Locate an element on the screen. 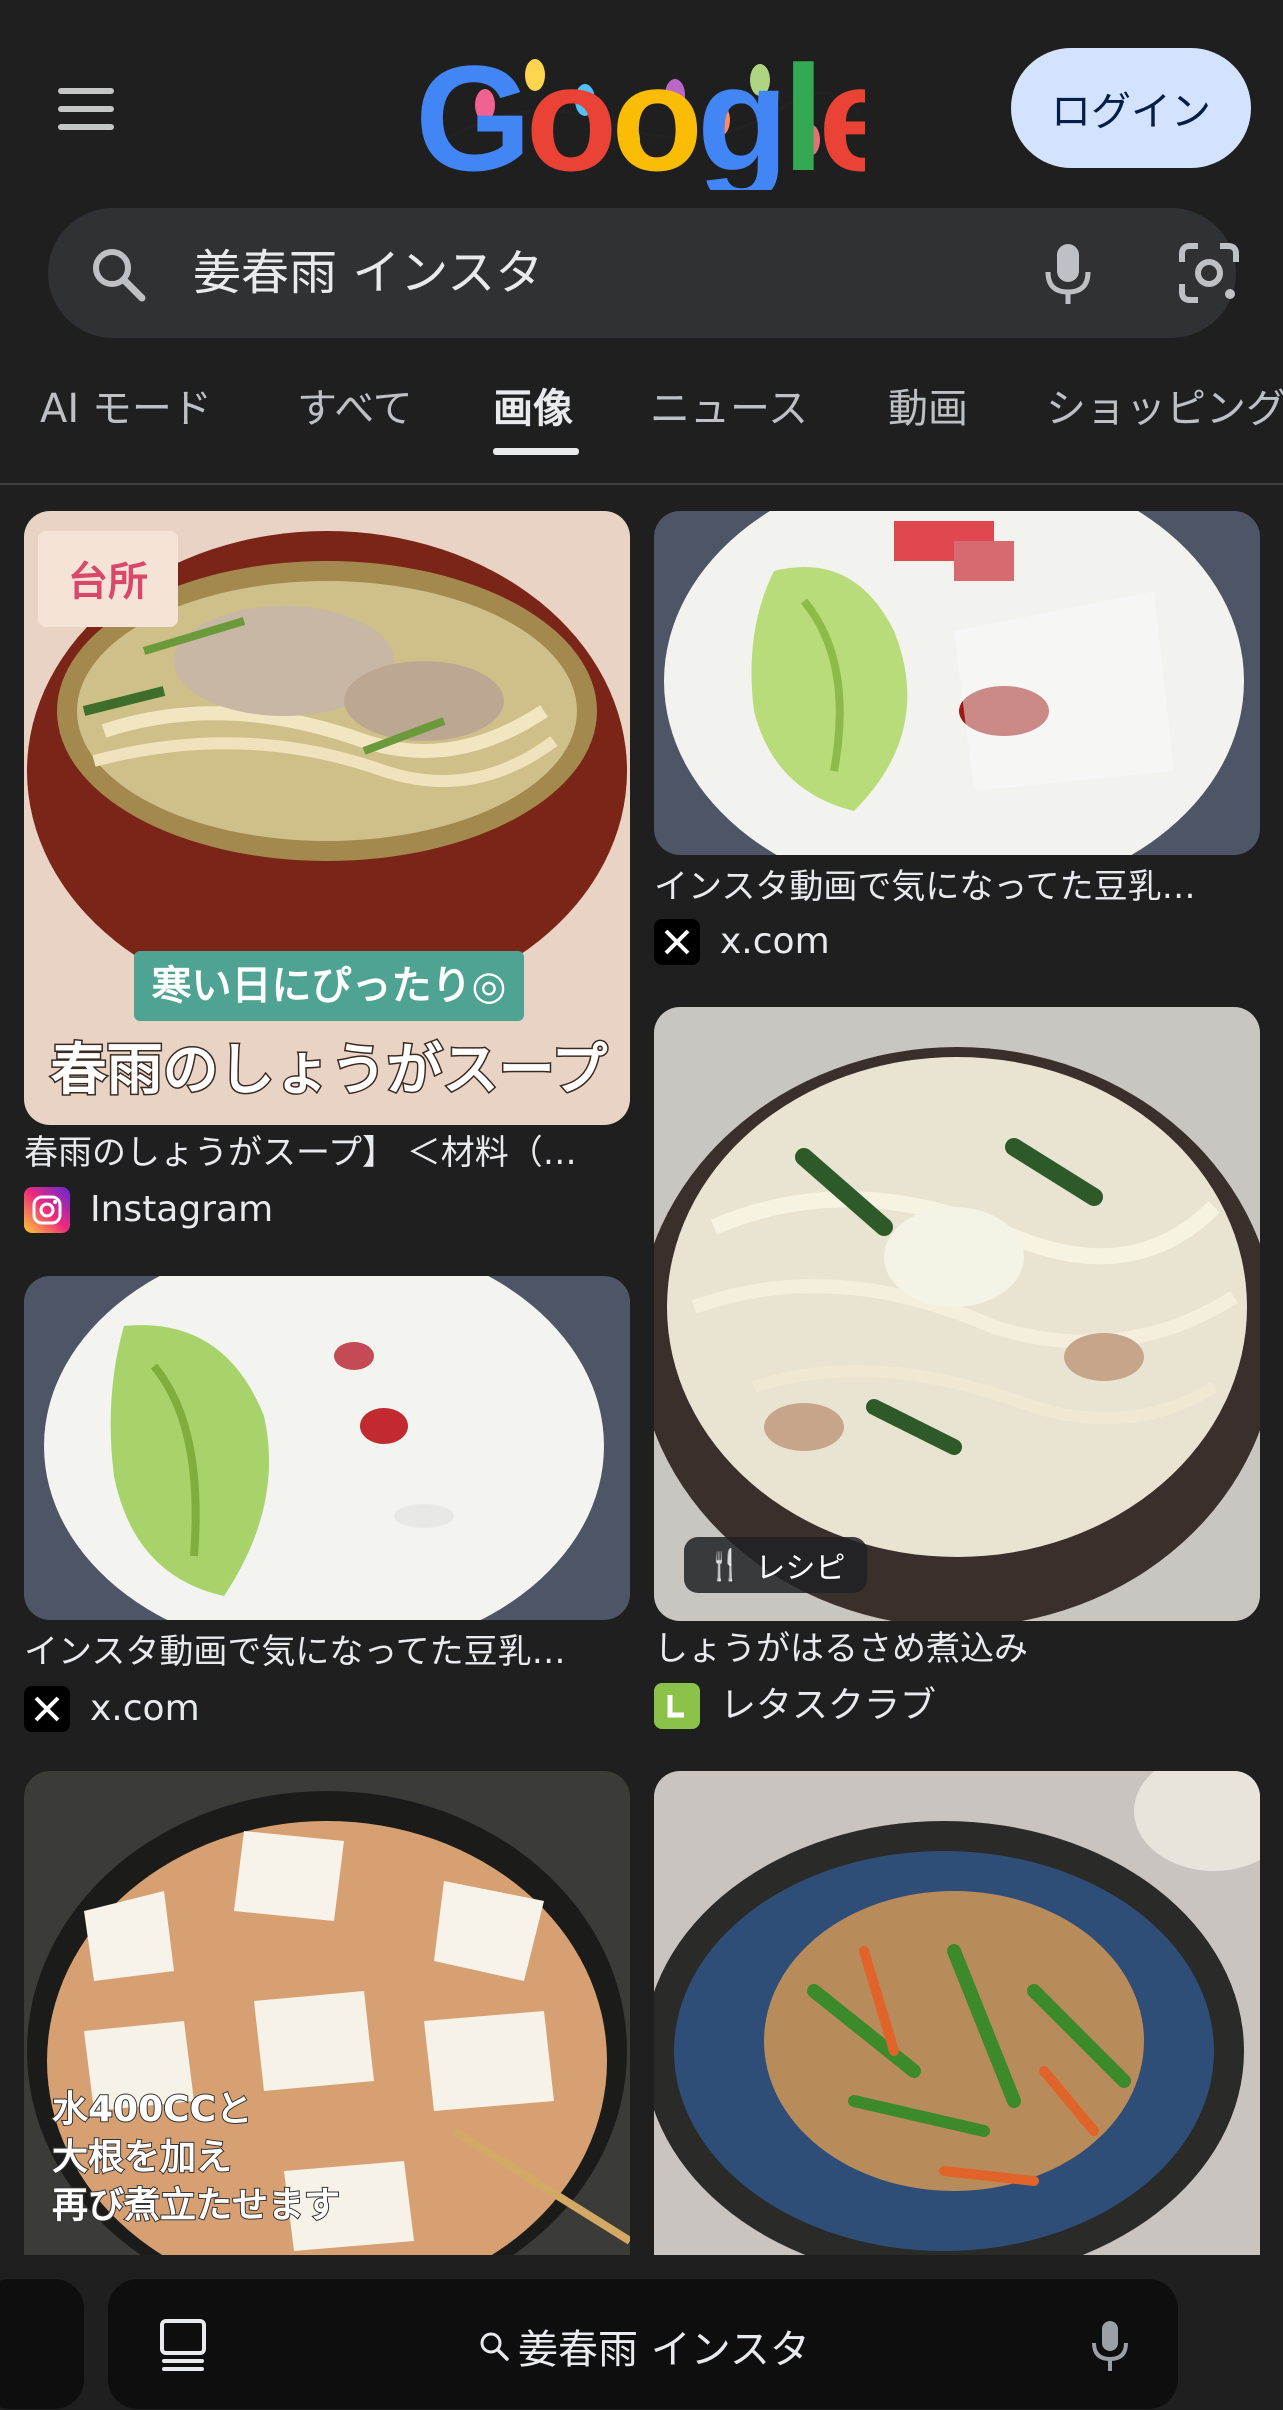 This screenshot has width=1283, height=2410. recipe-badge: 🍴 レシピ is located at coordinates (776, 1565).